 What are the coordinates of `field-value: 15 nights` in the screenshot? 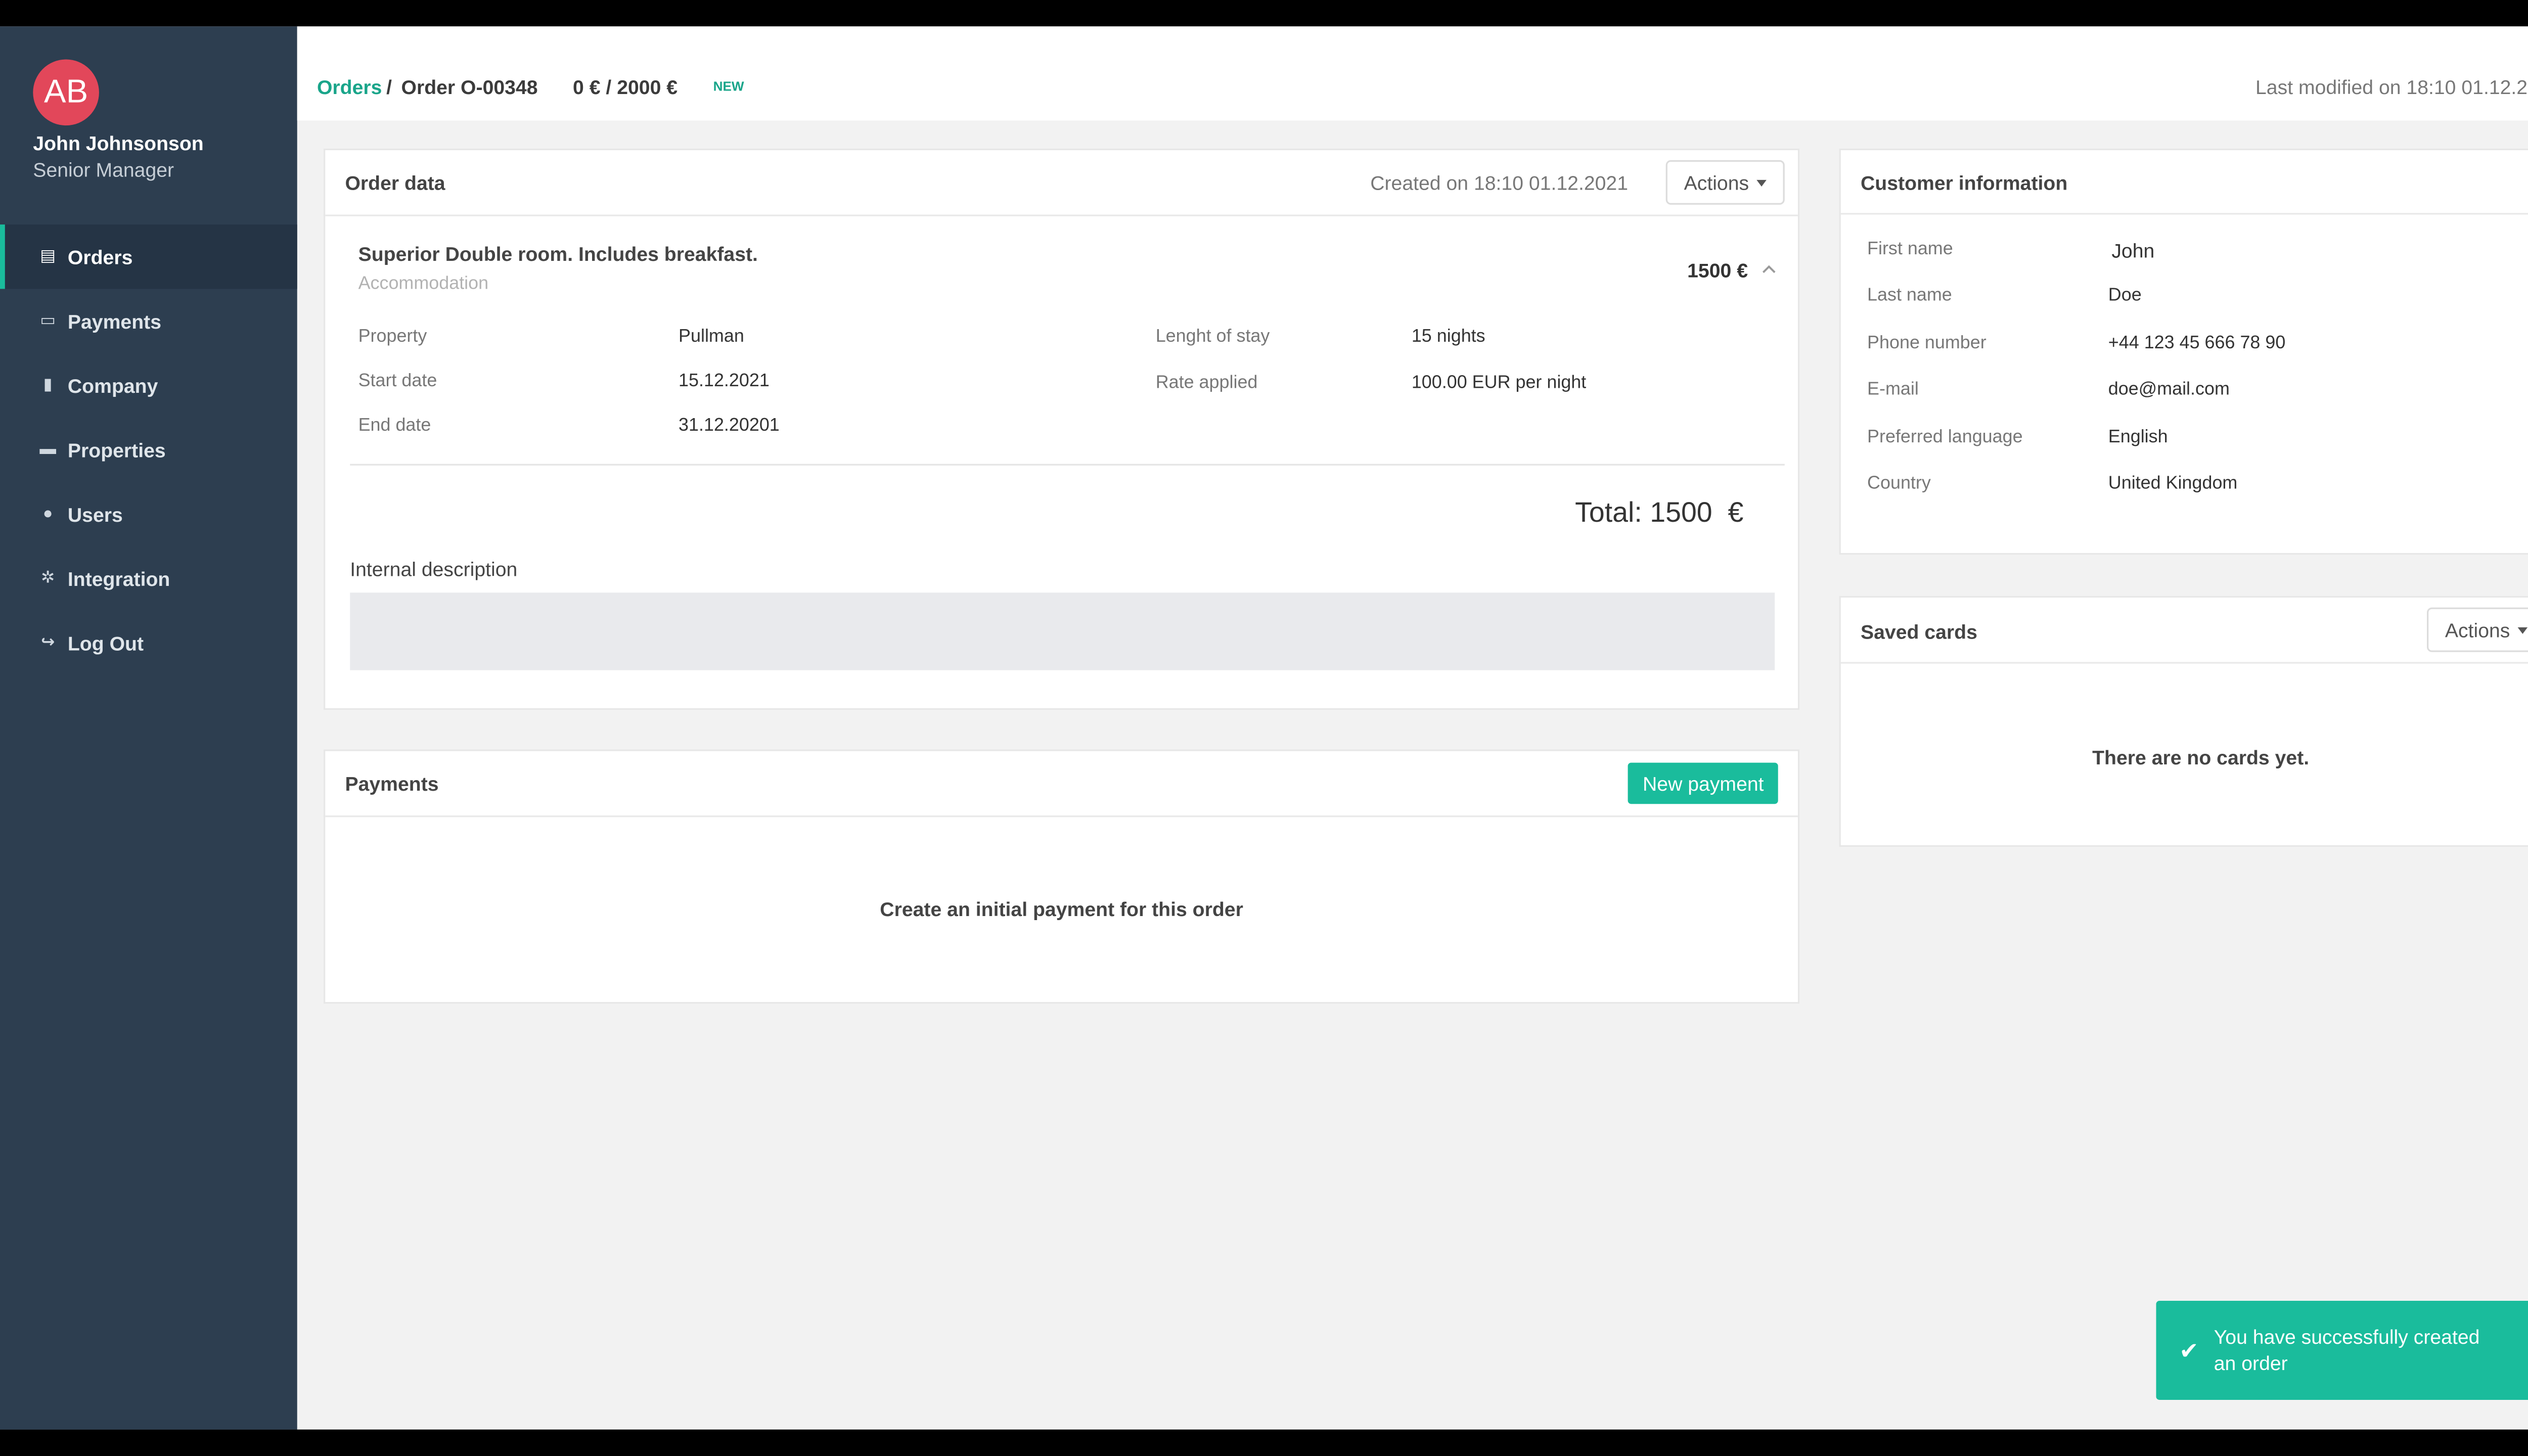 It's located at (1448, 337).